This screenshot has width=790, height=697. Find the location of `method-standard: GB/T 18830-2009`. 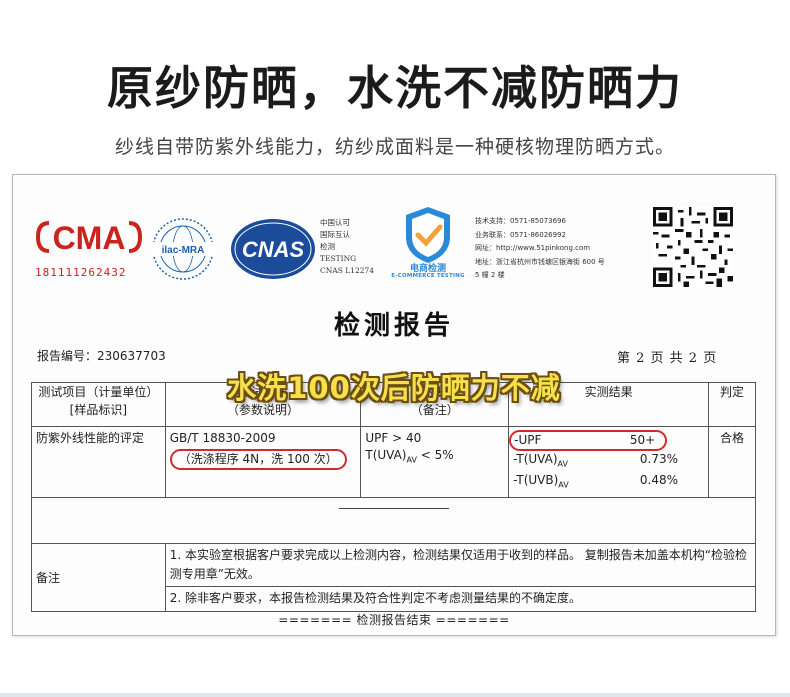

method-standard: GB/T 18830-2009 is located at coordinates (222, 438).